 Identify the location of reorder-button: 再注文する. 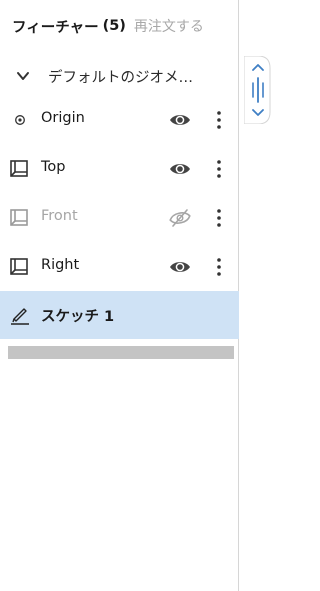
(169, 26).